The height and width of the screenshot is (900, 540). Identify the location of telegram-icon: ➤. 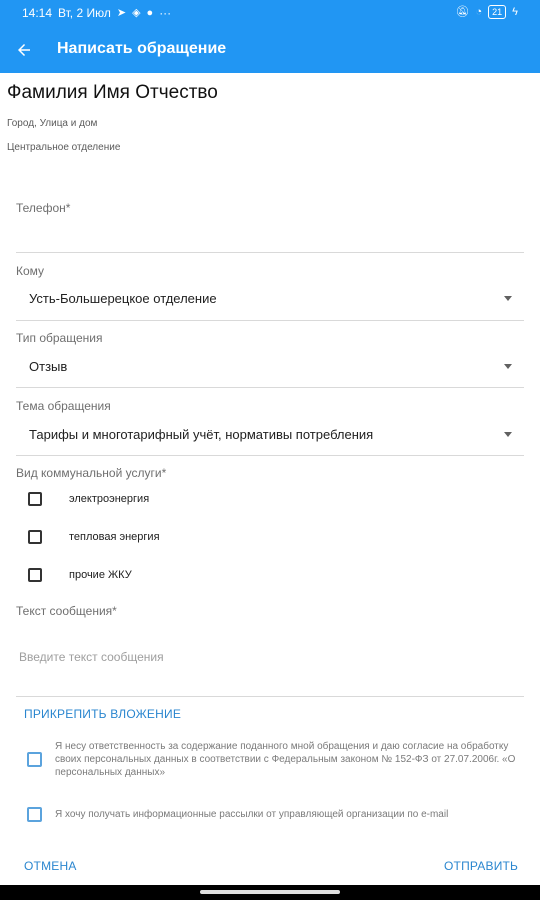
(121, 12).